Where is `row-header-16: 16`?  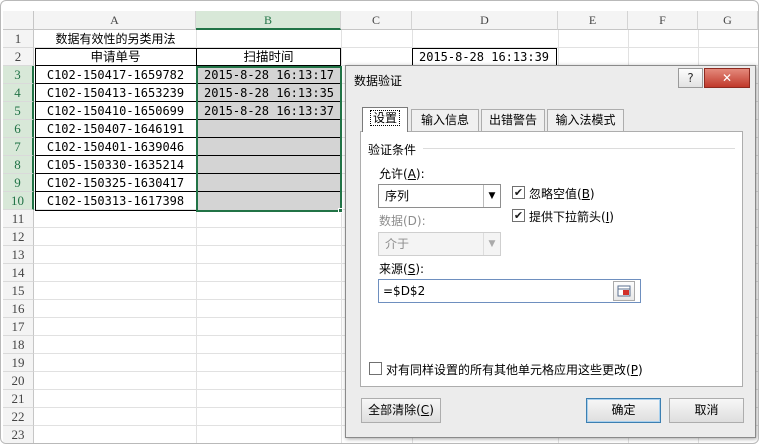
row-header-16: 16 is located at coordinates (18, 309).